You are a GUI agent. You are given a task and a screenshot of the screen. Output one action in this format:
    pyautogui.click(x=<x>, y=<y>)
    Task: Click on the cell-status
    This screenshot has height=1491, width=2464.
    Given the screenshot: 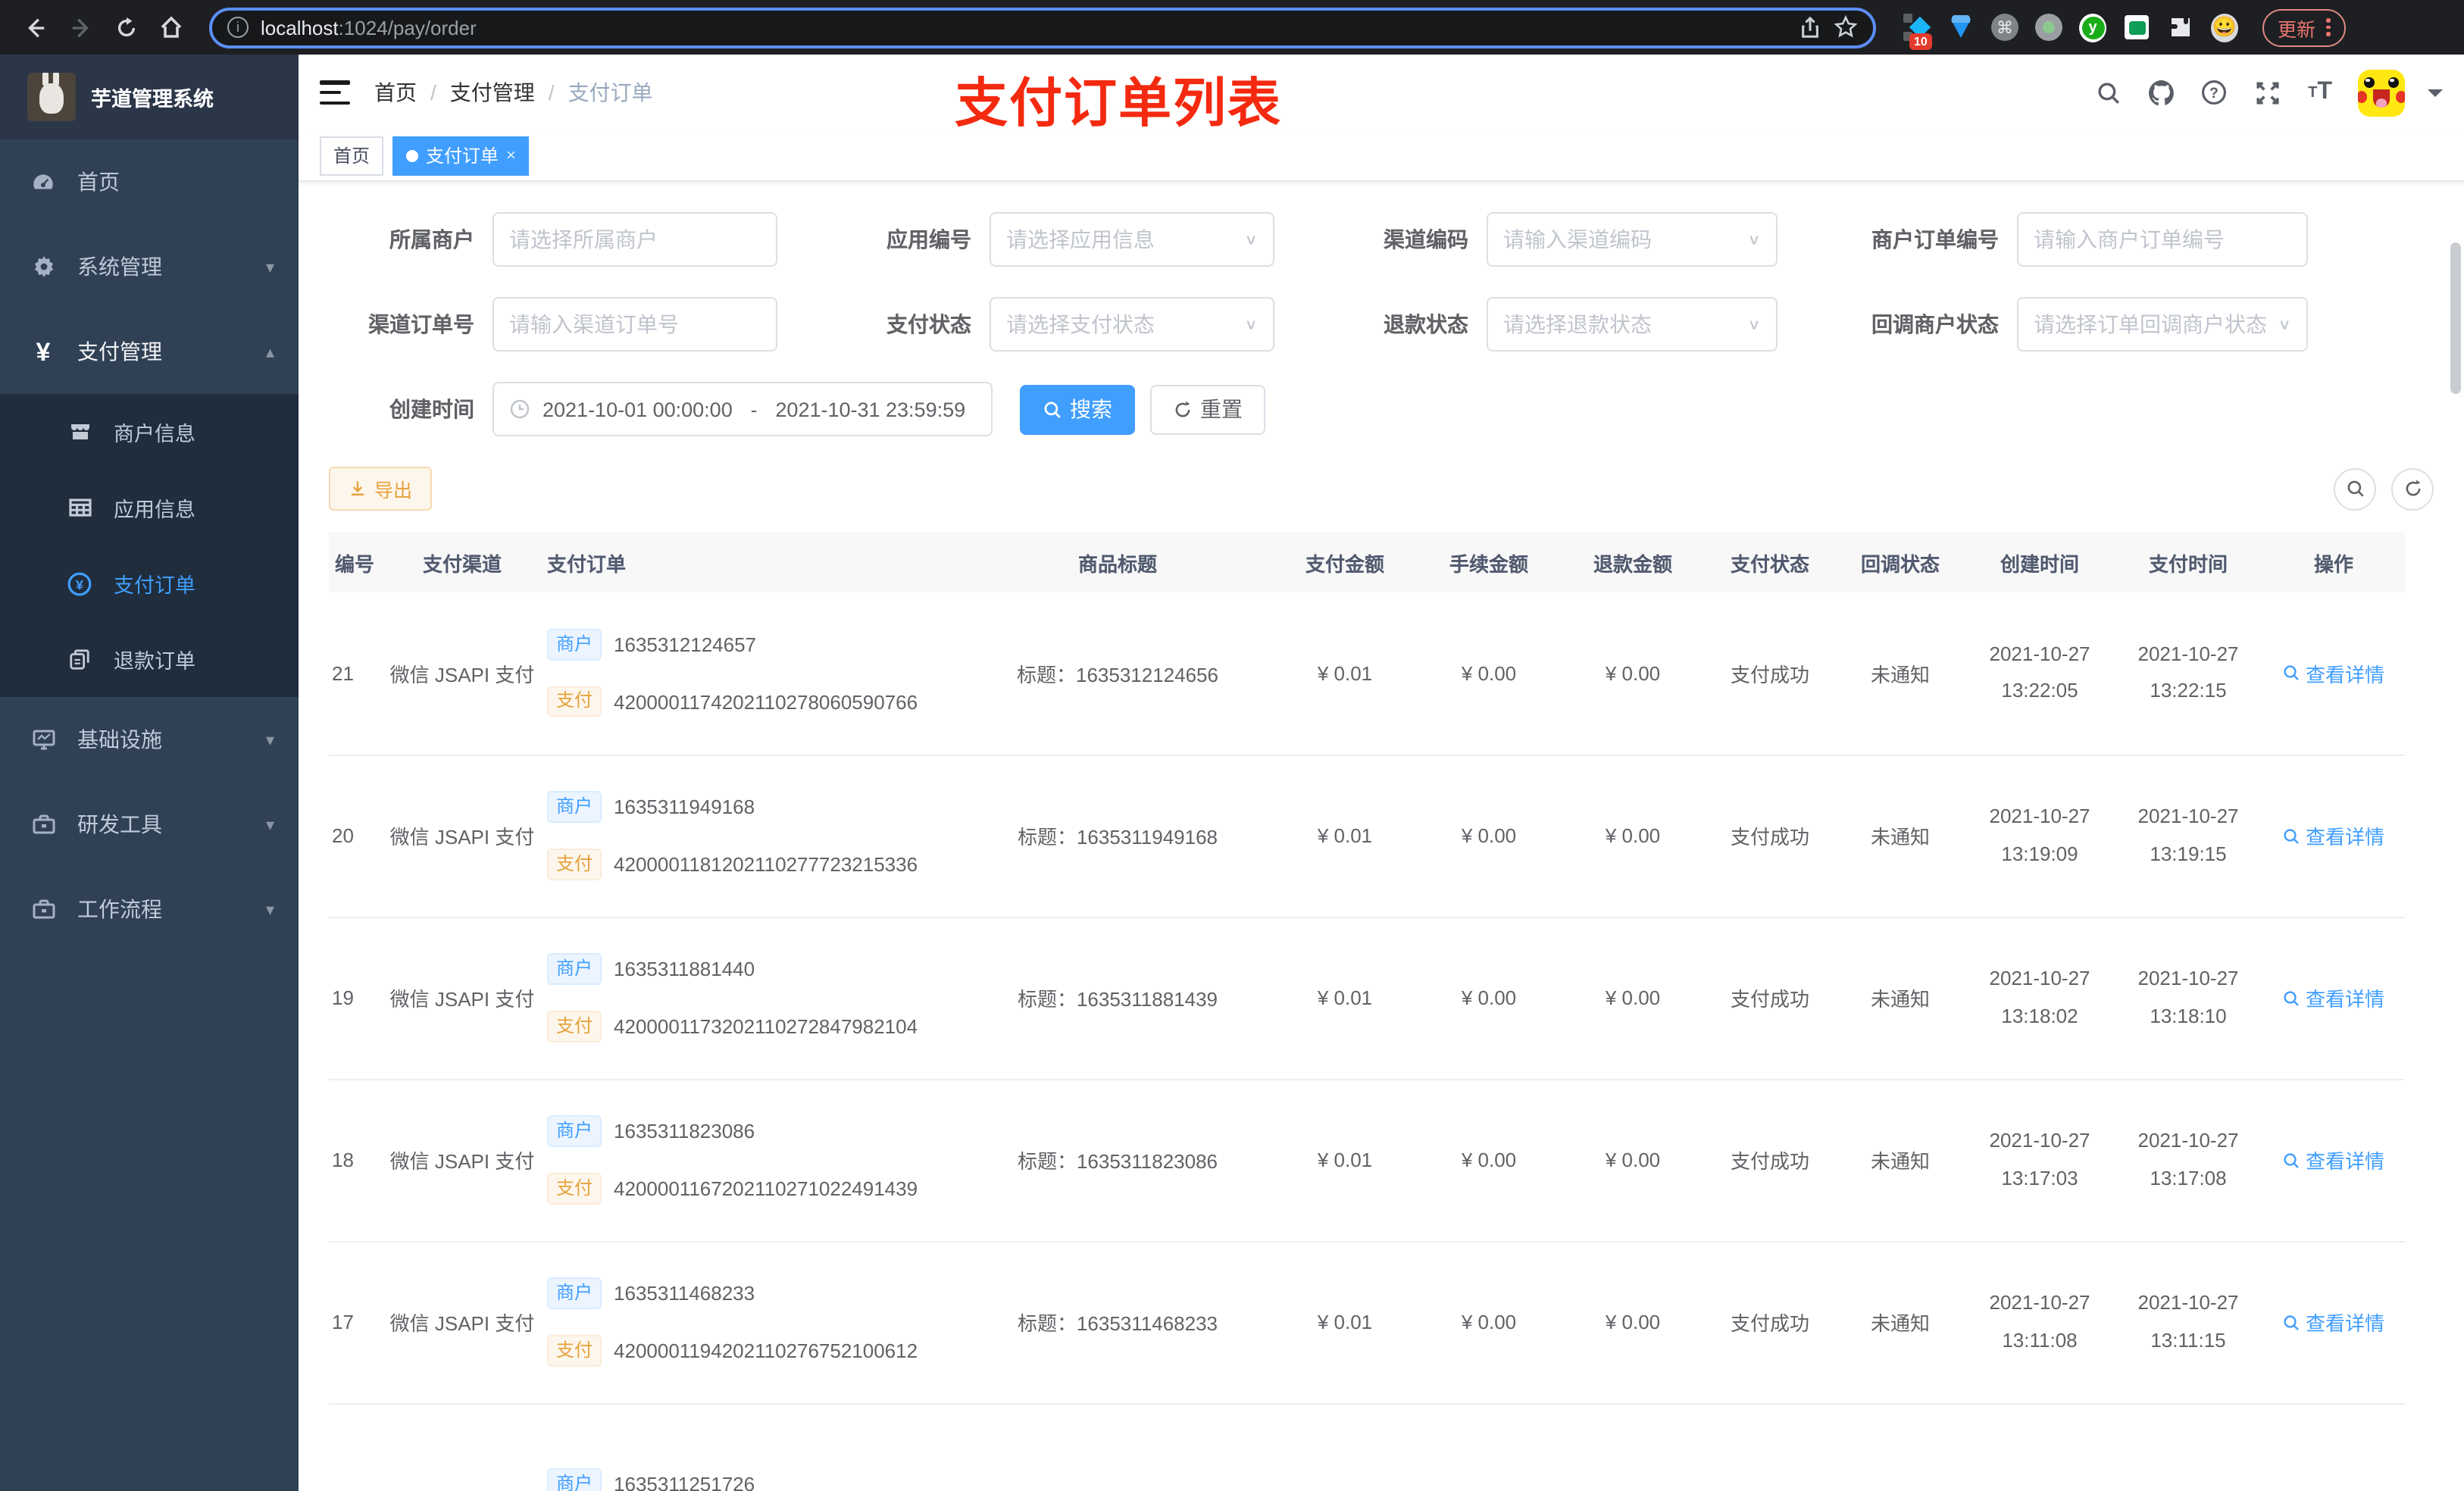 What is the action you would take?
    pyautogui.click(x=1770, y=1447)
    